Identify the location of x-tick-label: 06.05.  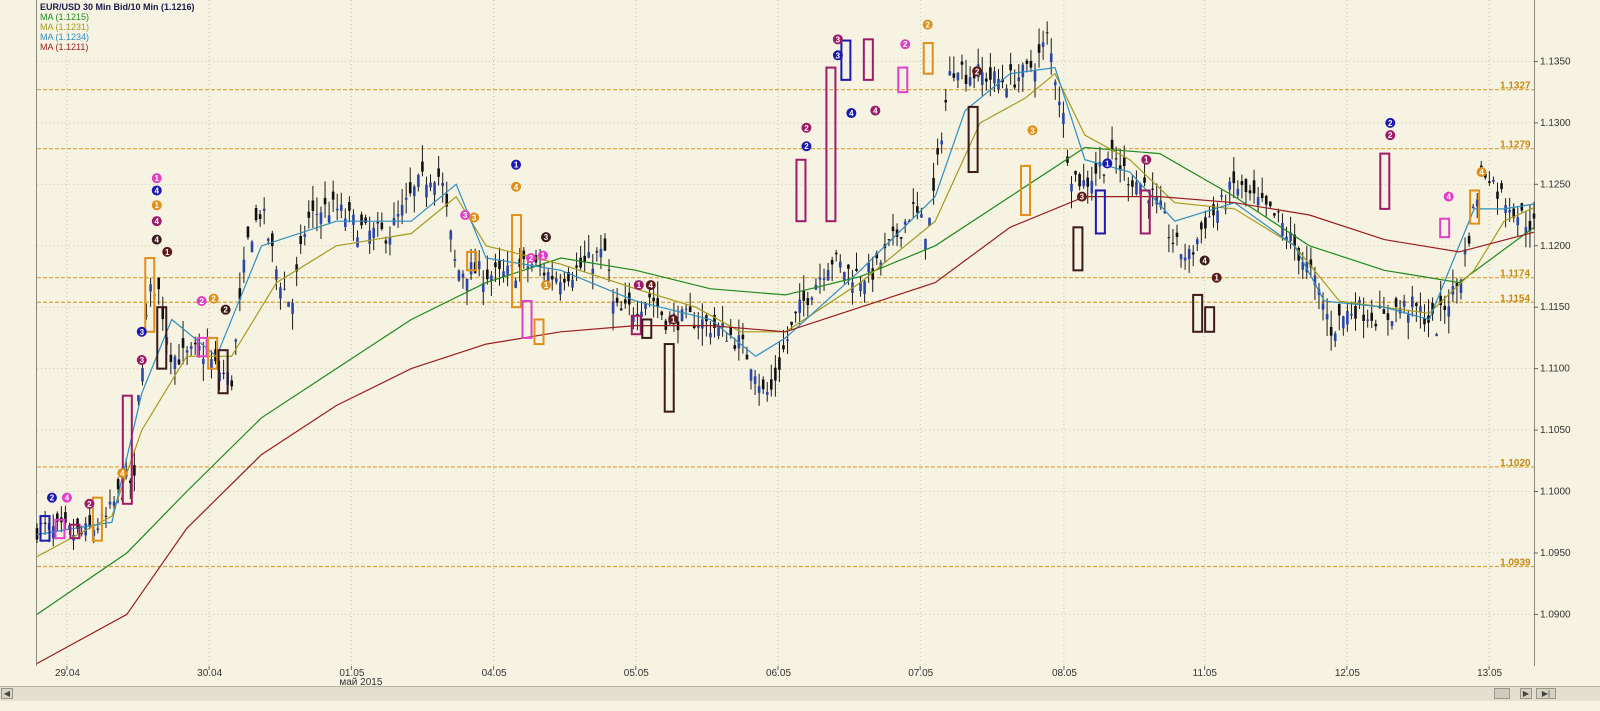
(778, 673).